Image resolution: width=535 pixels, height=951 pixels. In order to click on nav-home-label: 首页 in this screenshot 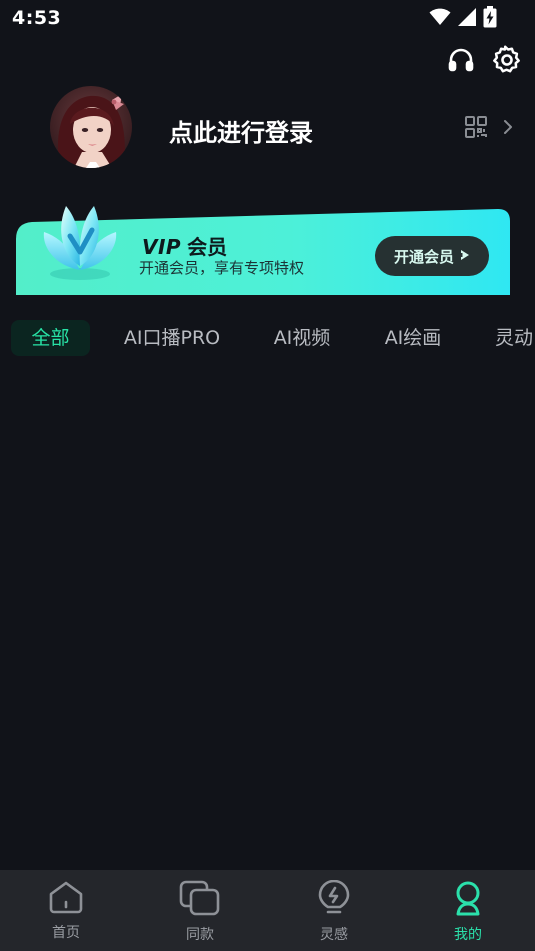, I will do `click(66, 933)`.